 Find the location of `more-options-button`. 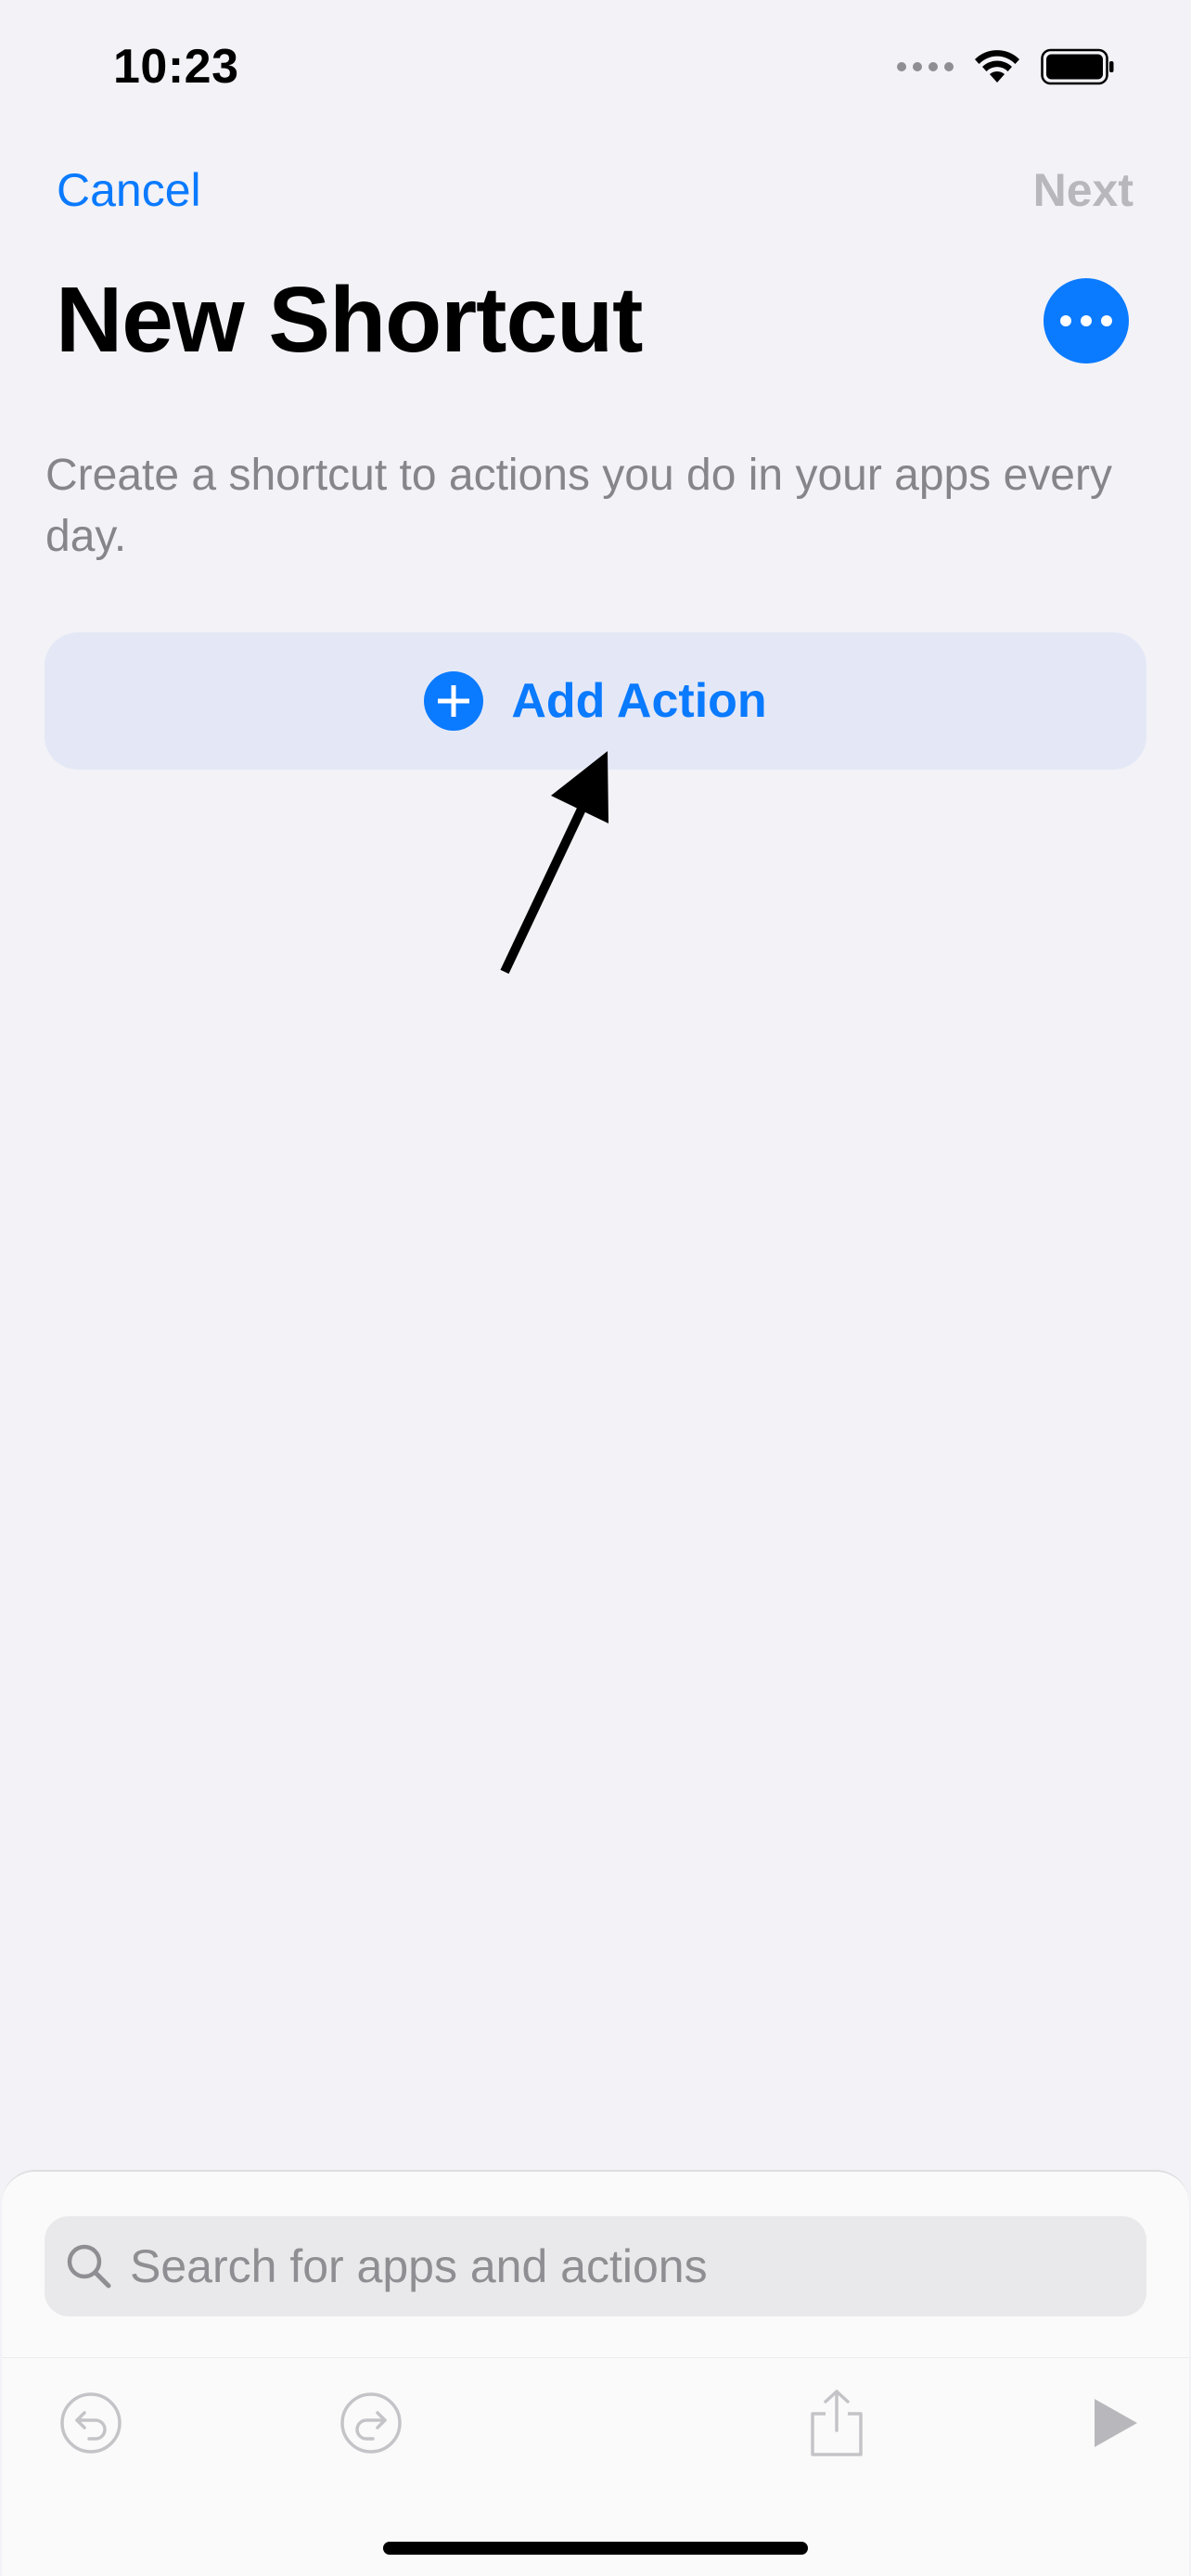

more-options-button is located at coordinates (1086, 321).